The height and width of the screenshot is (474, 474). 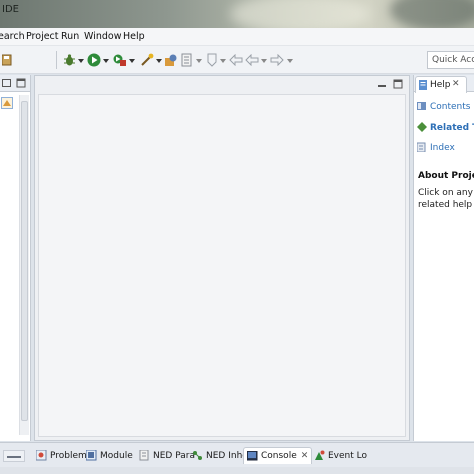 What do you see at coordinates (446, 205) in the screenshot?
I see `help-description-line: related help top` at bounding box center [446, 205].